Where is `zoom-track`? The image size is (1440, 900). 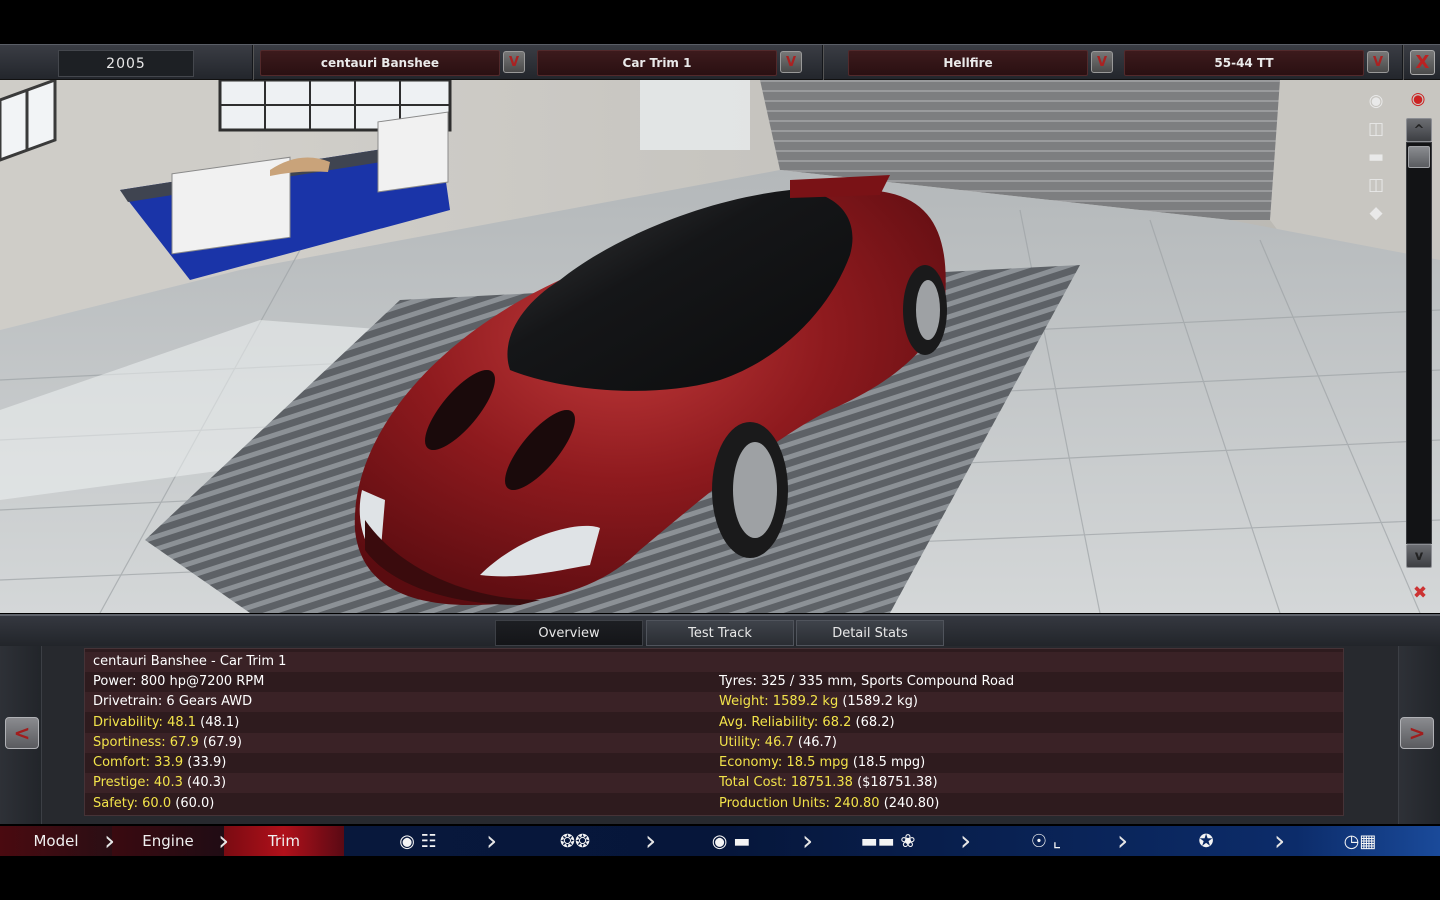 zoom-track is located at coordinates (1419, 343).